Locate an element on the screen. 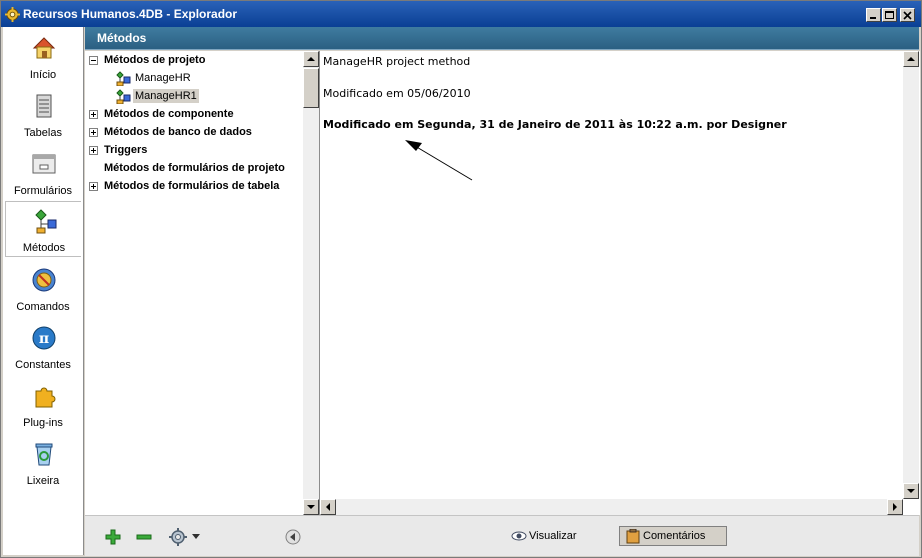 Image resolution: width=922 pixels, height=558 pixels. tree-item-label: ManageHR1 is located at coordinates (166, 96).